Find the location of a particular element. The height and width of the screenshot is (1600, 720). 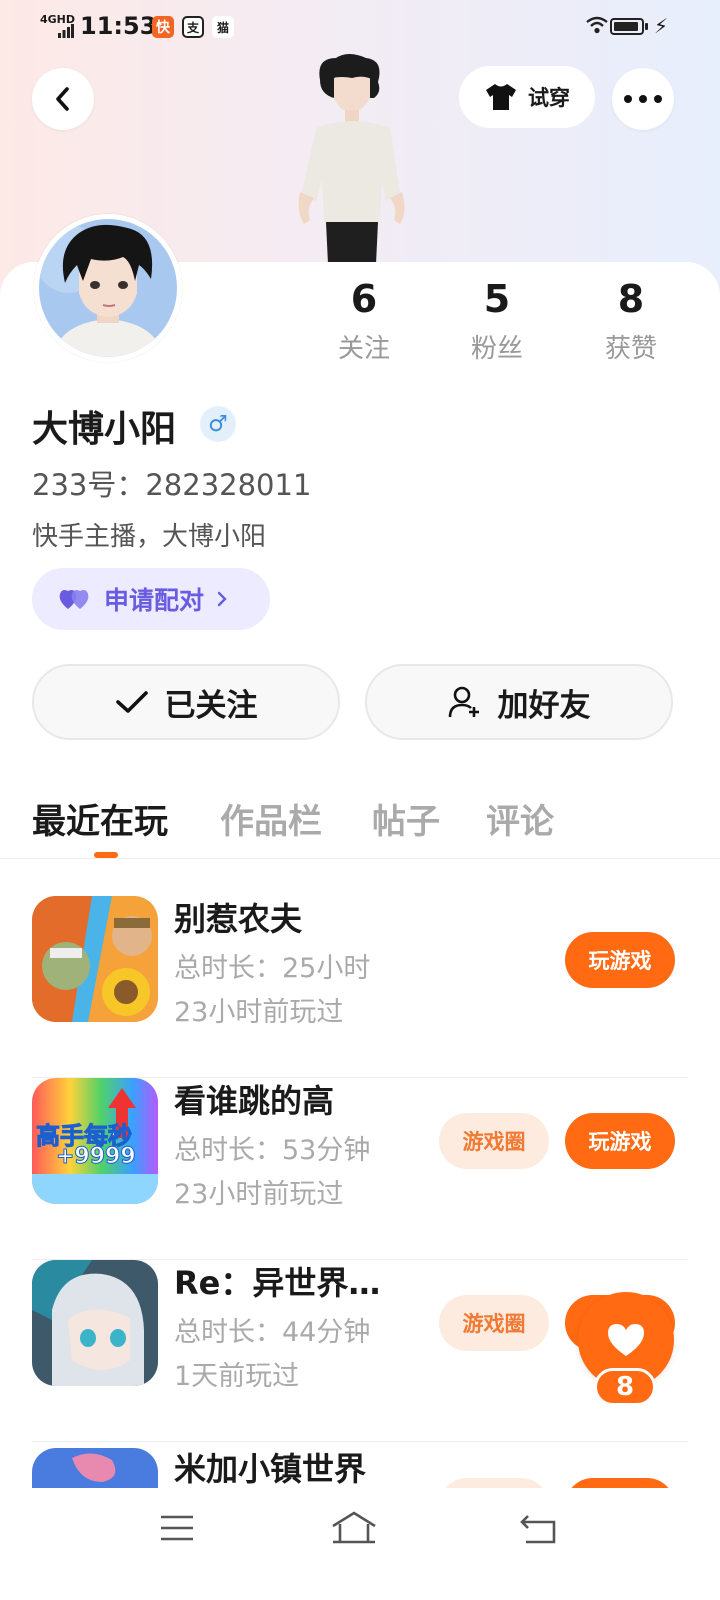

game-duration: 总时长：44分钟 is located at coordinates (272, 1332).